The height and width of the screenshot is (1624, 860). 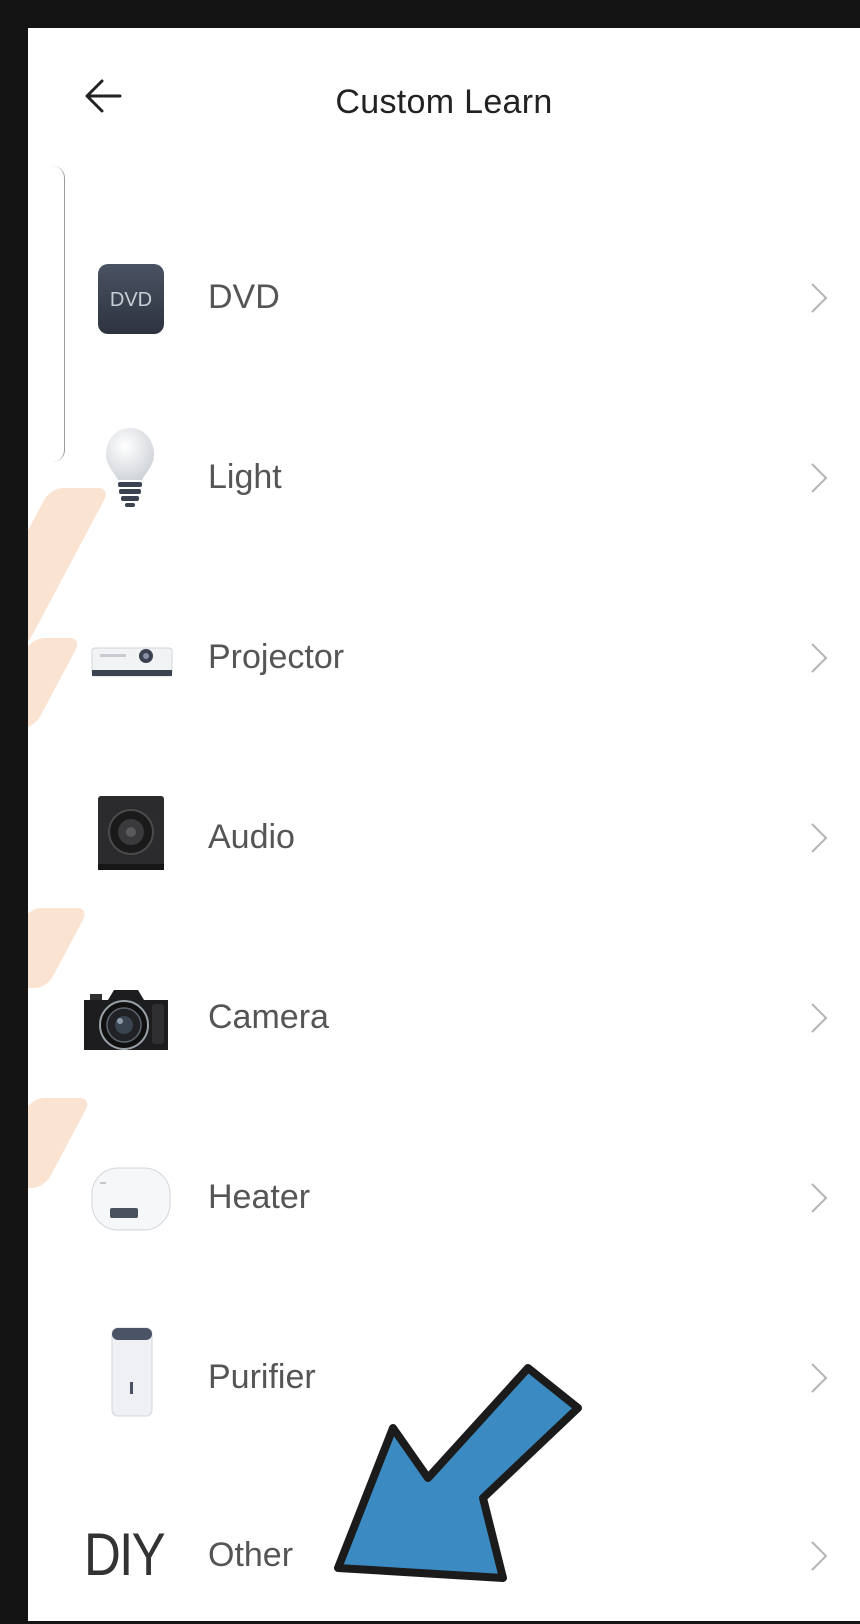 I want to click on projector-icon, so click(x=130, y=658).